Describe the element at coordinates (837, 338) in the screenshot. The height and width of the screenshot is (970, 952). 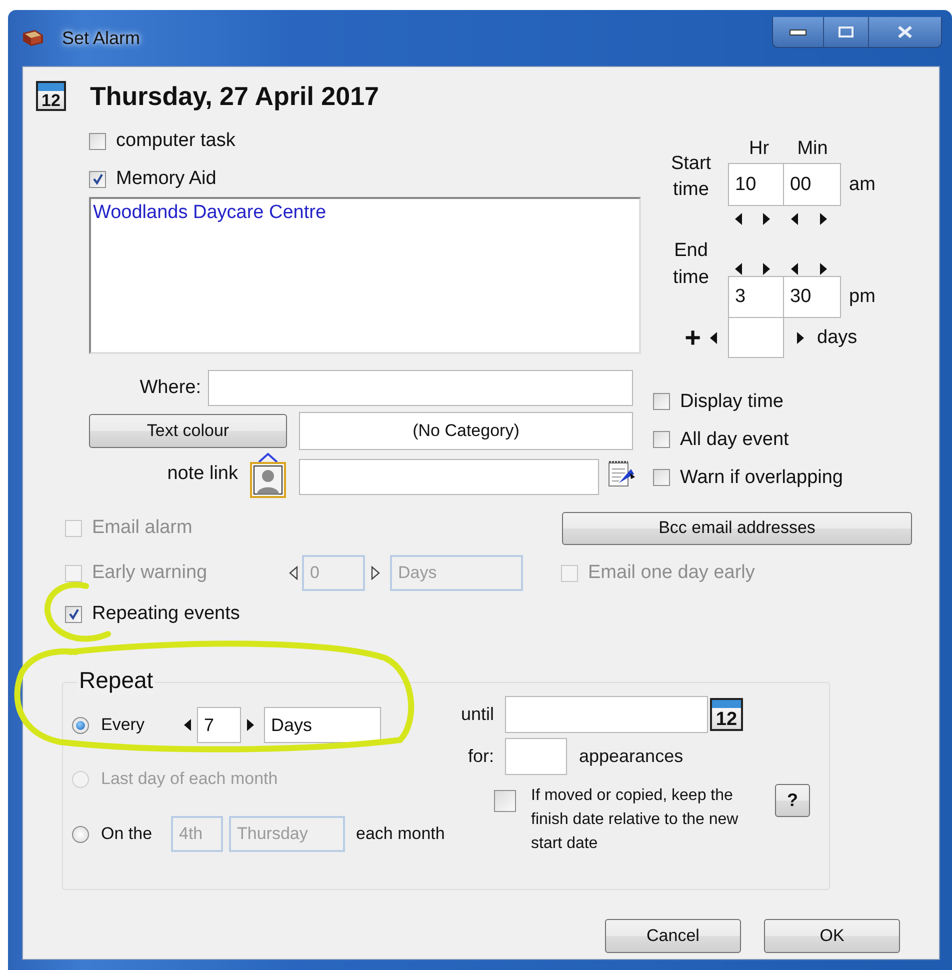
I see `days-label: days` at that location.